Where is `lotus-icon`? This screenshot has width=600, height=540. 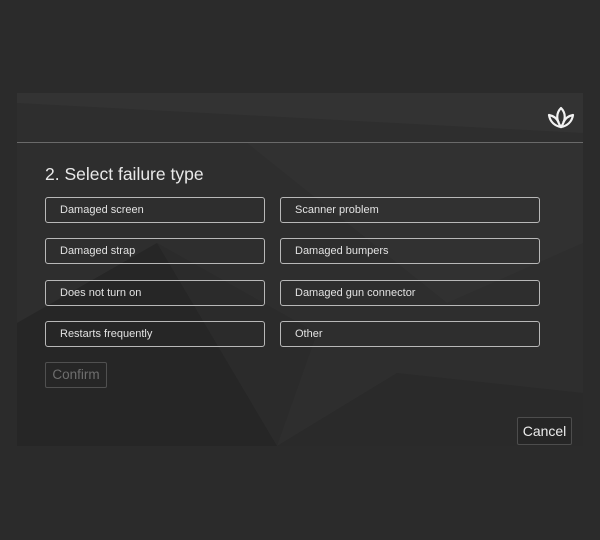 lotus-icon is located at coordinates (561, 118).